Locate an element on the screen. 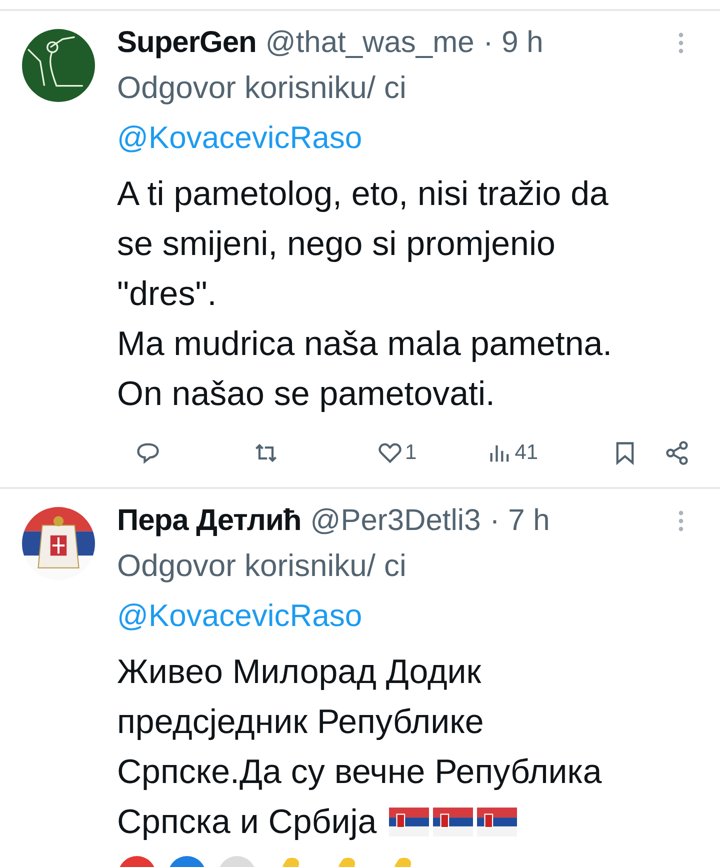 This screenshot has height=867, width=720. post-time: · 7 h is located at coordinates (520, 521).